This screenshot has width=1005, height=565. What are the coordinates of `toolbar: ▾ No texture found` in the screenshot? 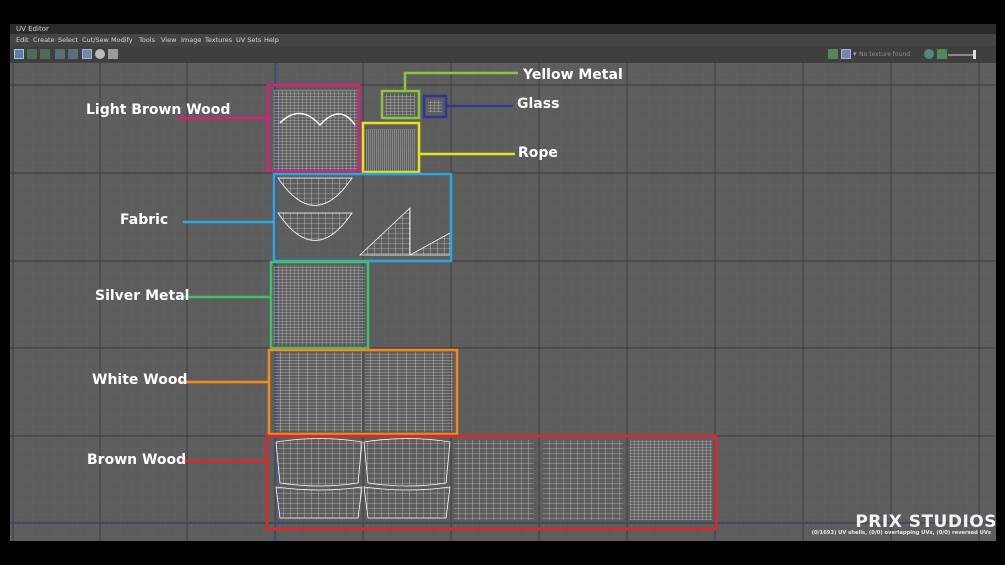 It's located at (503, 54).